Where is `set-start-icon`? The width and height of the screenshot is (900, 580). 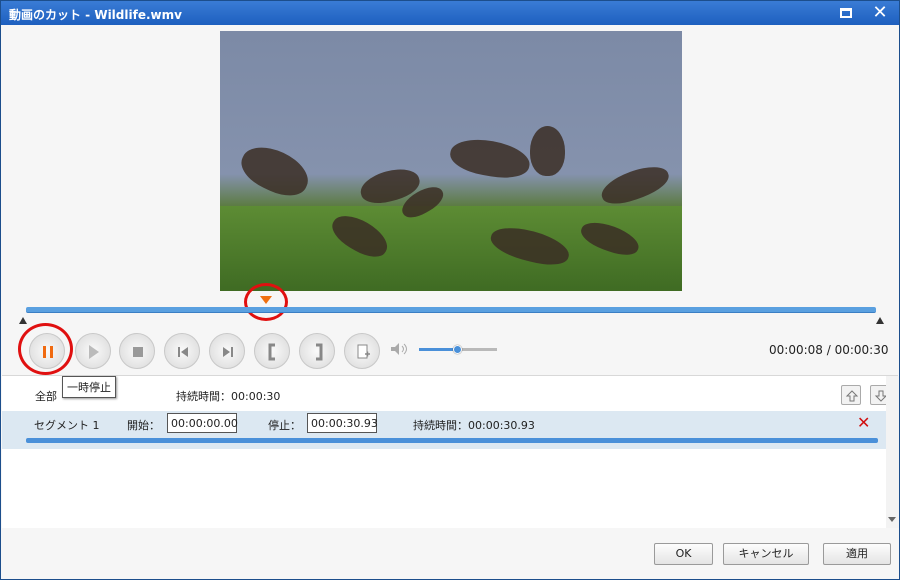
set-start-icon is located at coordinates (271, 352).